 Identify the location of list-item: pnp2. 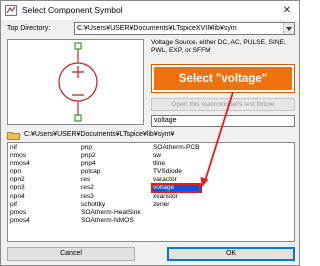
(111, 156).